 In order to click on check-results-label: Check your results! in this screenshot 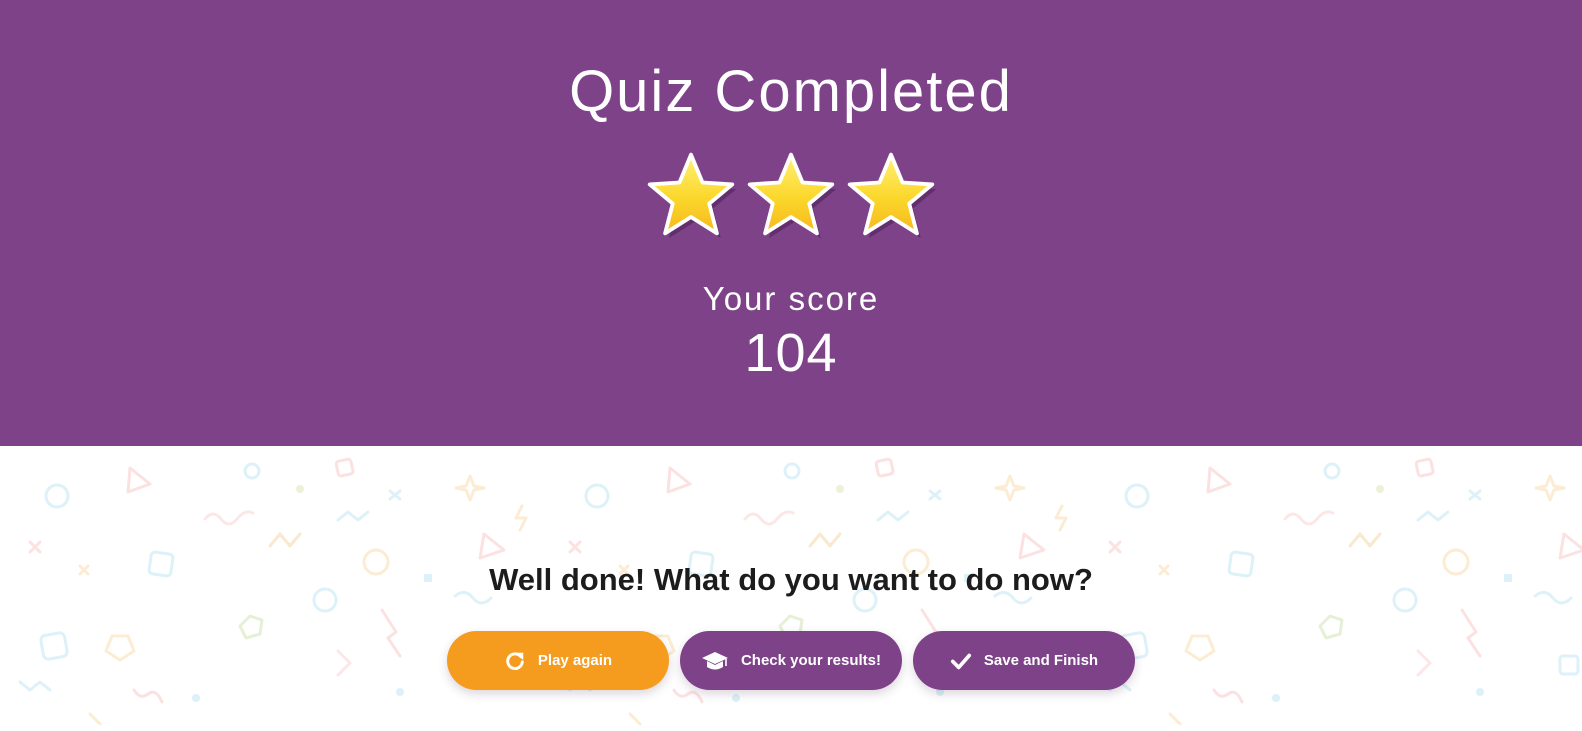, I will do `click(811, 660)`.